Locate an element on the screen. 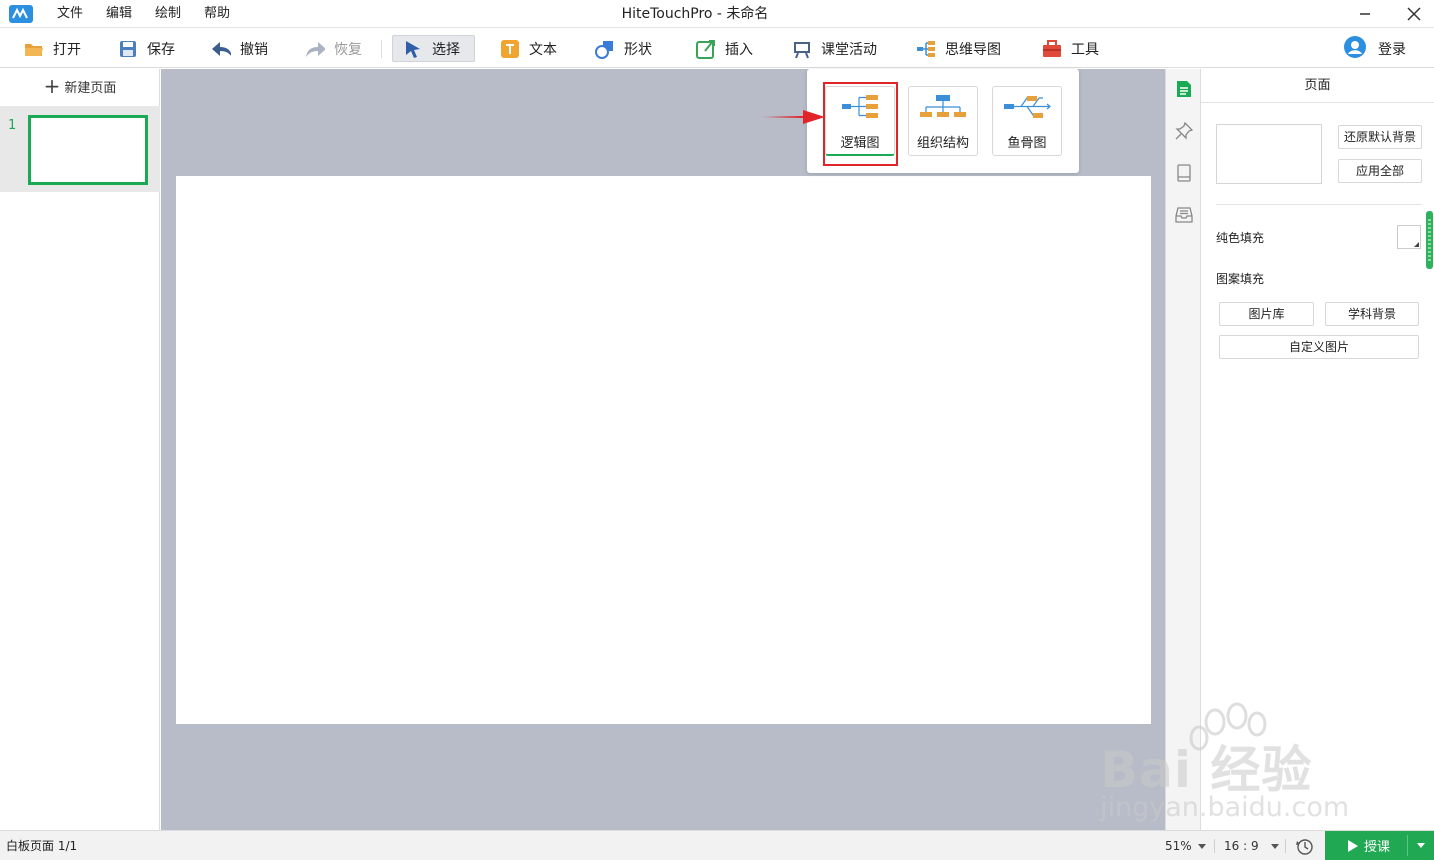 This screenshot has width=1434, height=860. subject-background-button: 学科背景 is located at coordinates (1372, 314).